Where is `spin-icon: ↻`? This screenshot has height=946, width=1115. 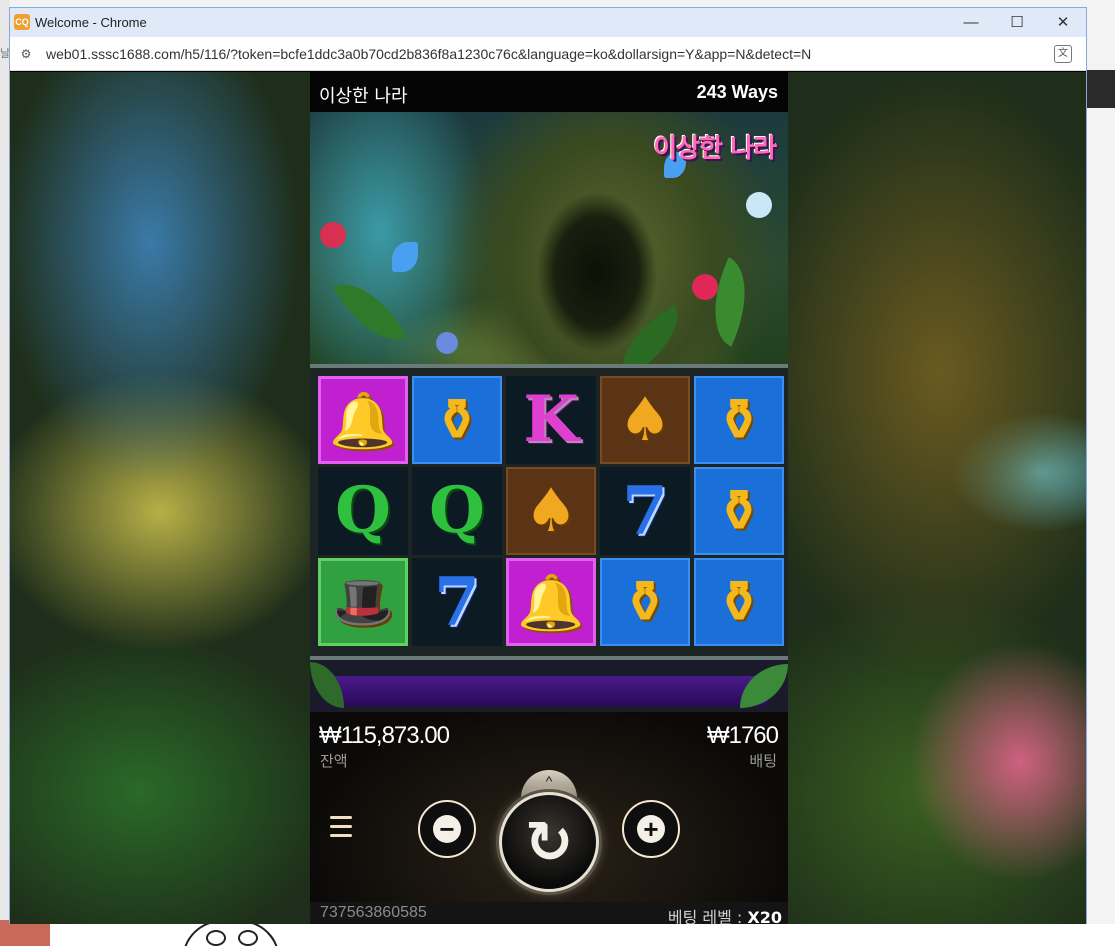
spin-icon: ↻ is located at coordinates (549, 842).